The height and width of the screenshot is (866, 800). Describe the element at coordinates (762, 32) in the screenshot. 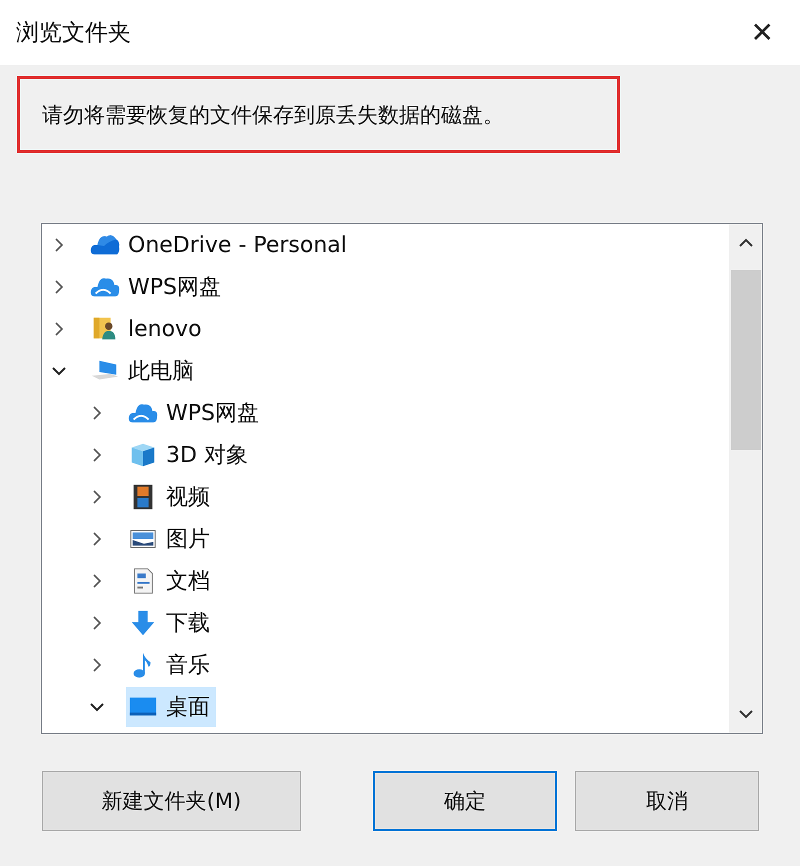

I see `close-button: ✕` at that location.